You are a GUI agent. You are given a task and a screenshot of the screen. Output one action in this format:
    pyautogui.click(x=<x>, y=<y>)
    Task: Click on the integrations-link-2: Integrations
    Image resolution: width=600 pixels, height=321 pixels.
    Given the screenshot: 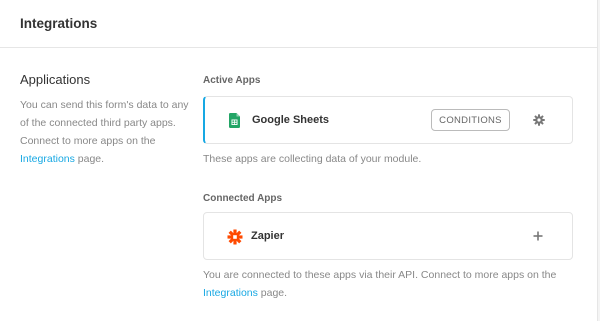 What is the action you would take?
    pyautogui.click(x=230, y=293)
    